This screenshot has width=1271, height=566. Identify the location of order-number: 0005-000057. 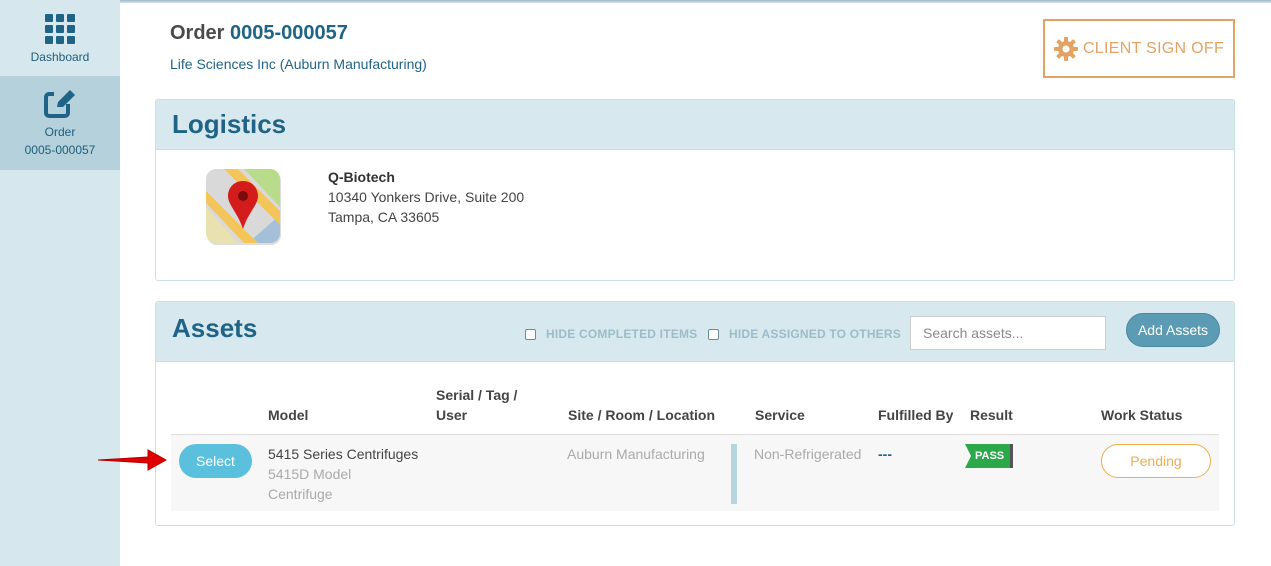
(289, 33).